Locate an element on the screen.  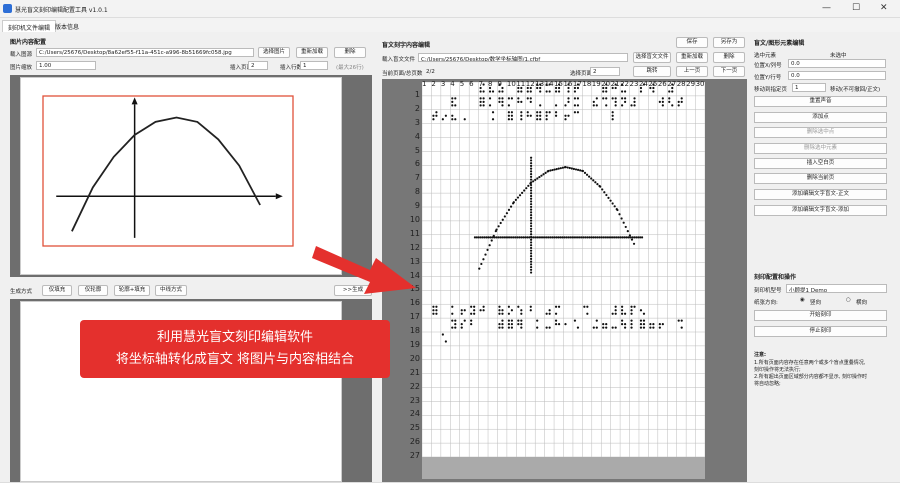
col-number: 16 is located at coordinates (568, 84).